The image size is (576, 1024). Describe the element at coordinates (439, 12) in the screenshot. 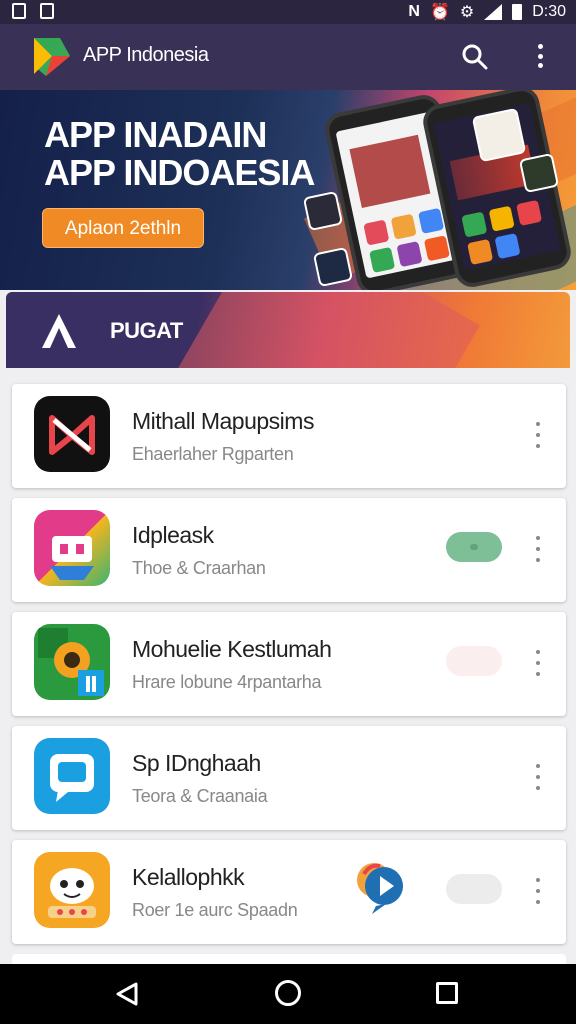

I see `alarm-icon: ⏰` at that location.